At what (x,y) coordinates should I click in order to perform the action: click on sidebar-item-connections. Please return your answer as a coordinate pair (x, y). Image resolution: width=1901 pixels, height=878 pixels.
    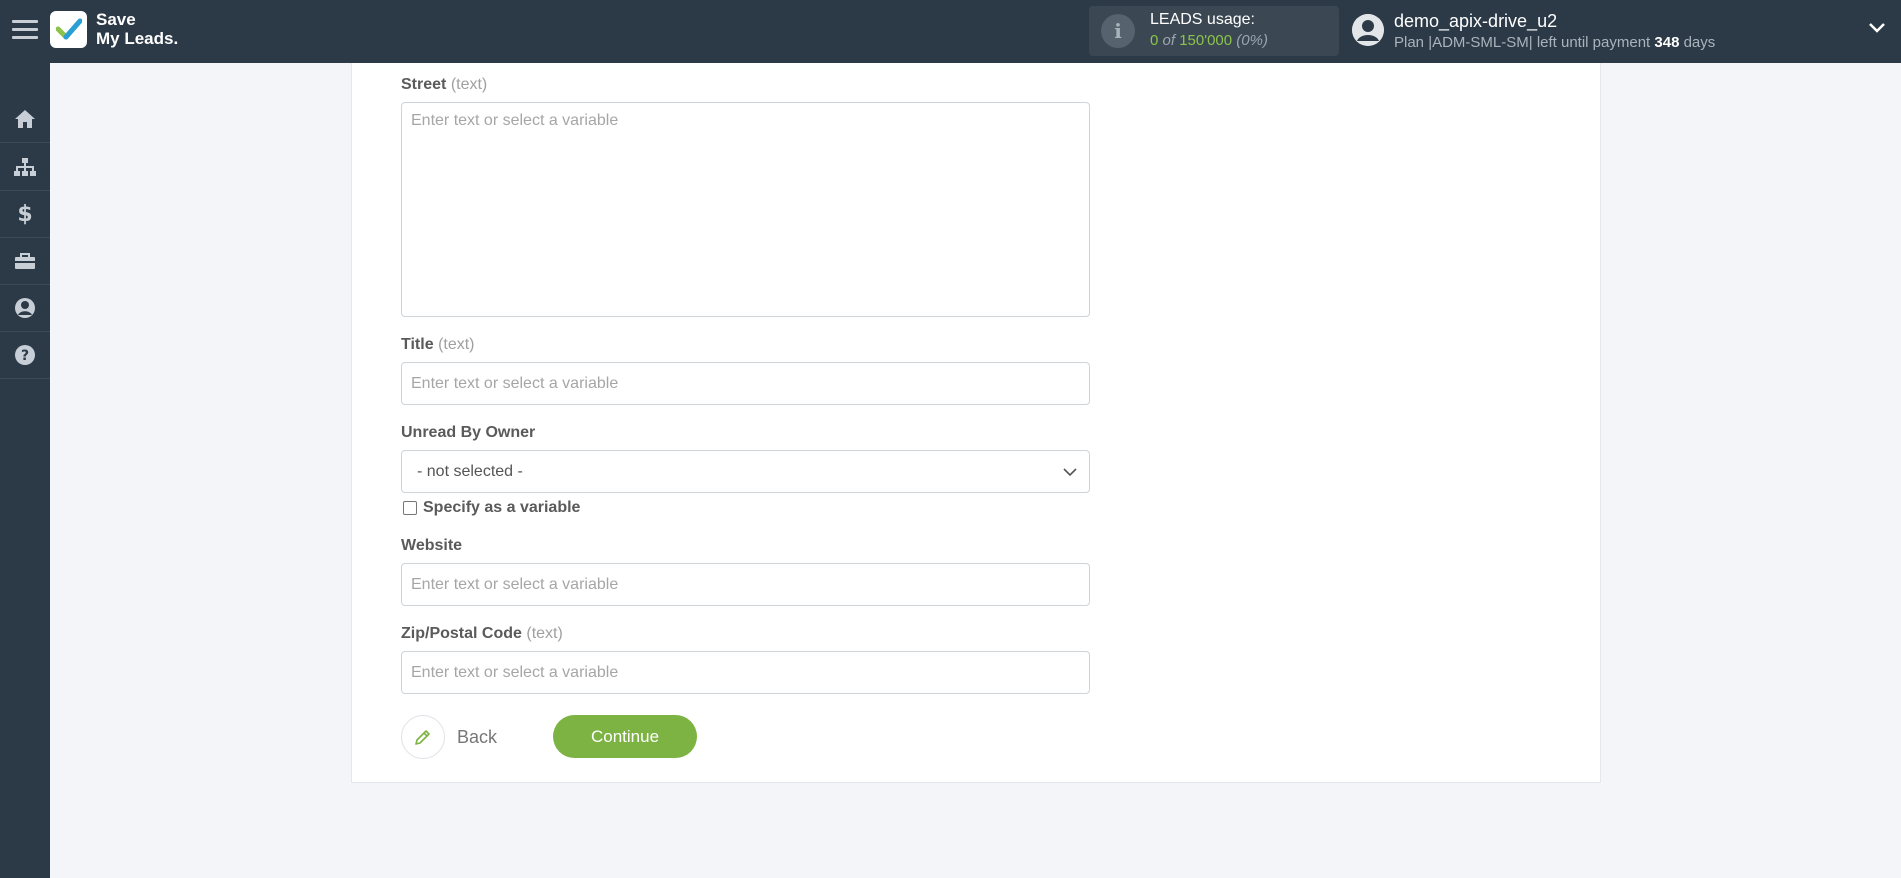
    Looking at the image, I should click on (25, 167).